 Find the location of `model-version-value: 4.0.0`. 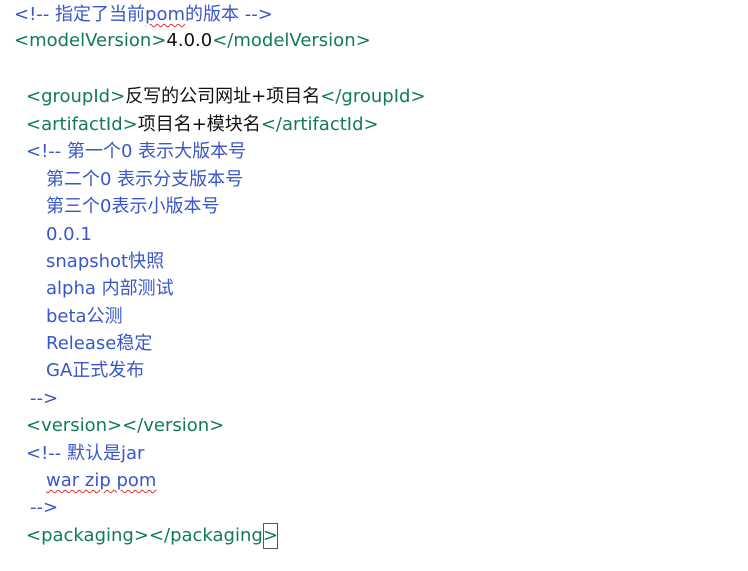

model-version-value: 4.0.0 is located at coordinates (189, 40).